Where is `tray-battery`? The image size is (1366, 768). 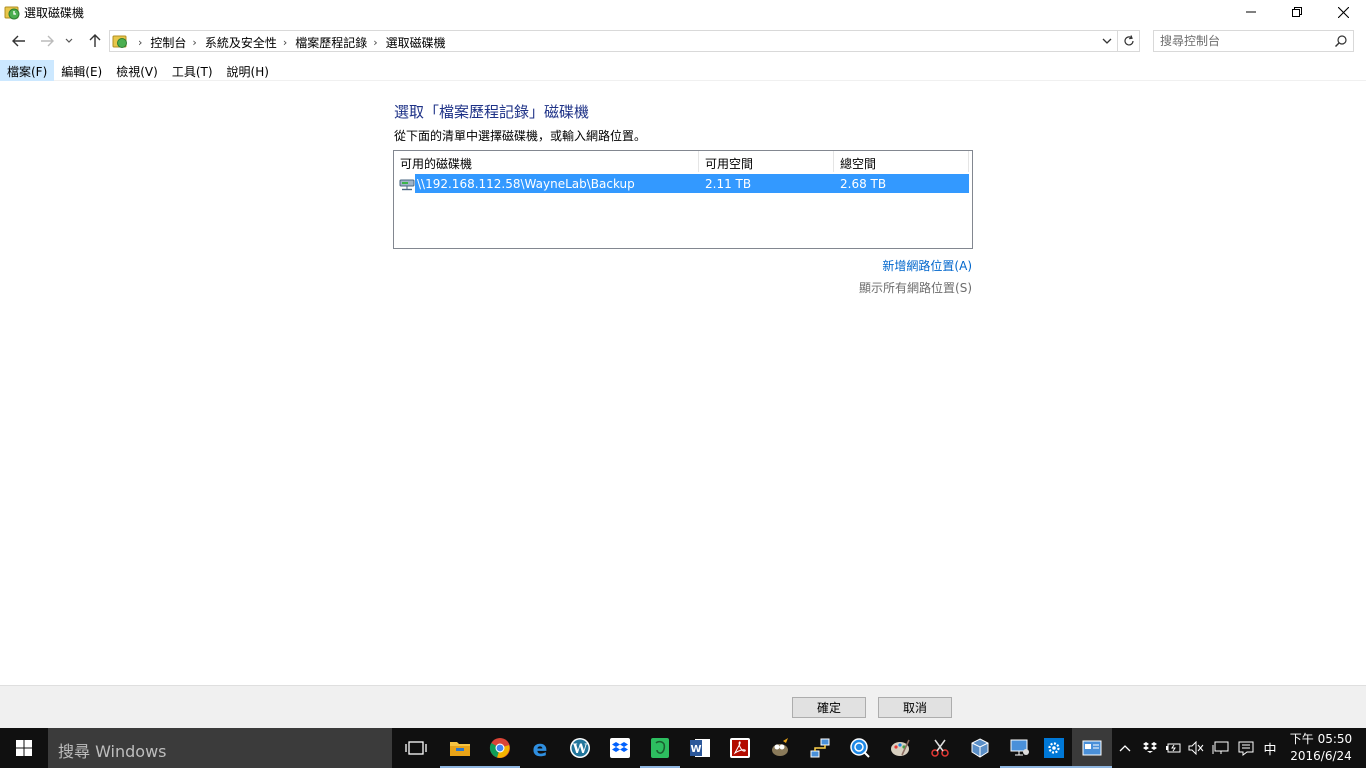
tray-battery is located at coordinates (1173, 748).